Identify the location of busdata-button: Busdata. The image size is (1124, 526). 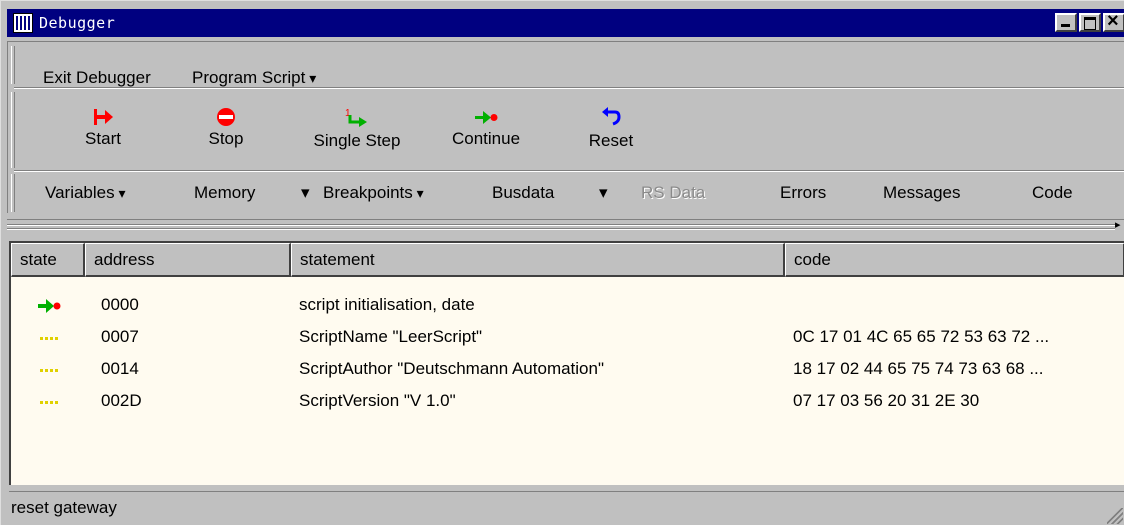
(523, 193).